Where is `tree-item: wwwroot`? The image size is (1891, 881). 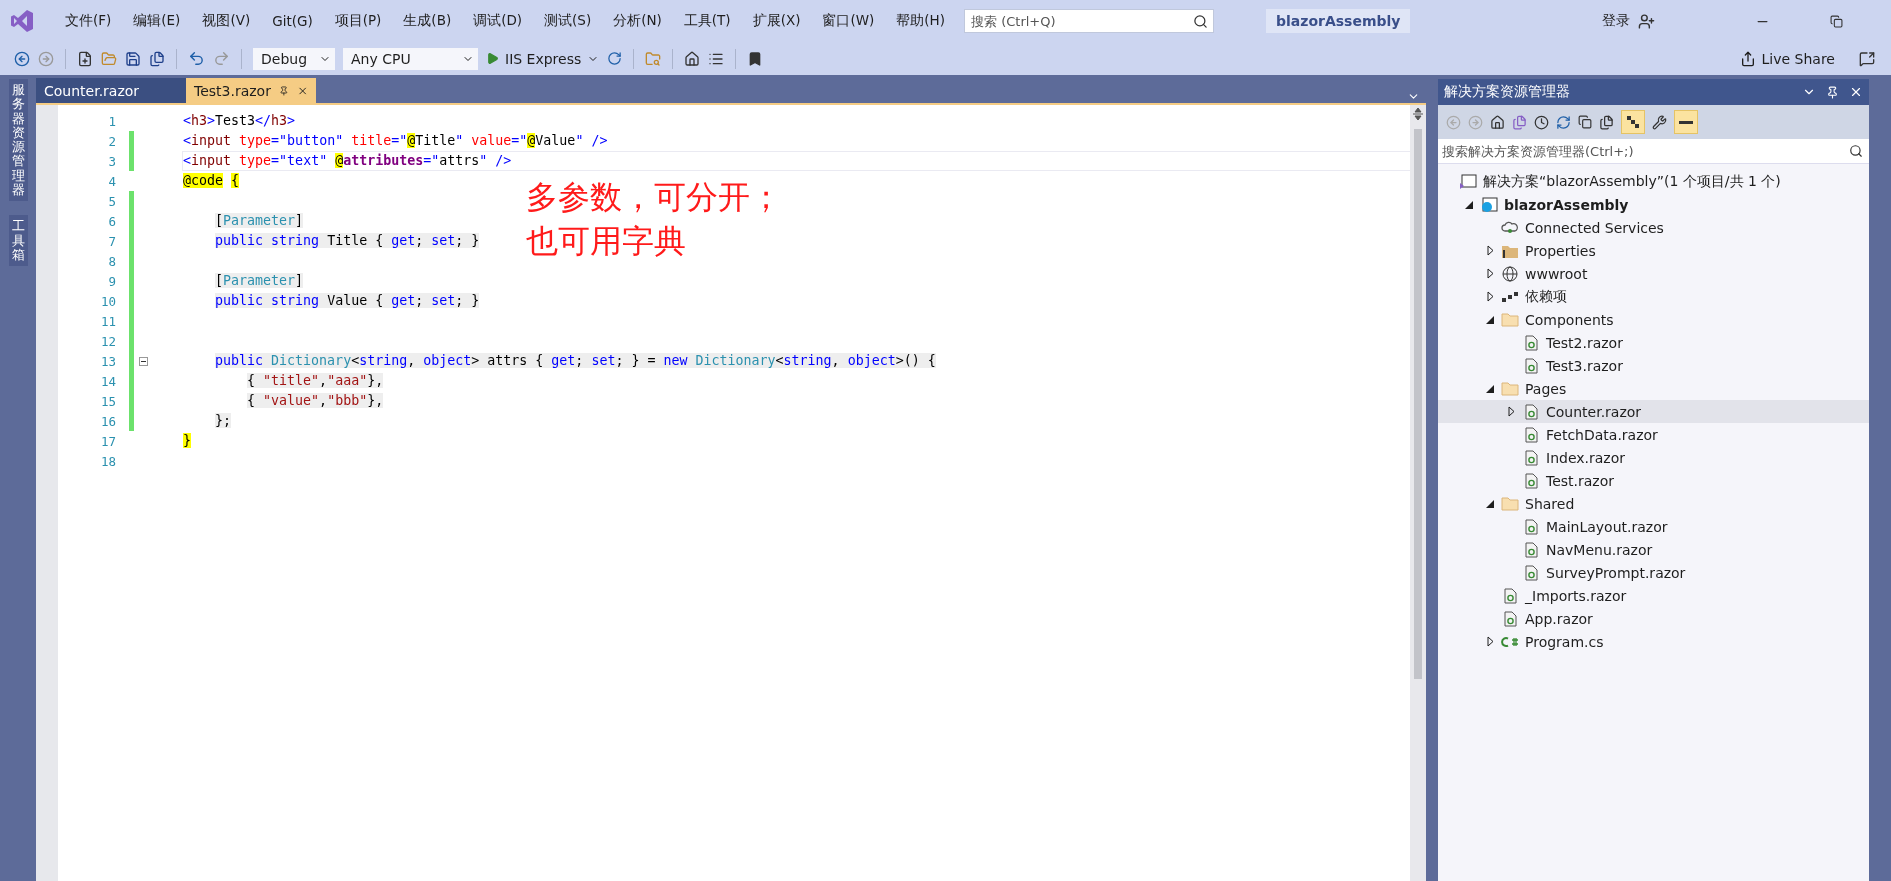 tree-item: wwwroot is located at coordinates (1653, 273).